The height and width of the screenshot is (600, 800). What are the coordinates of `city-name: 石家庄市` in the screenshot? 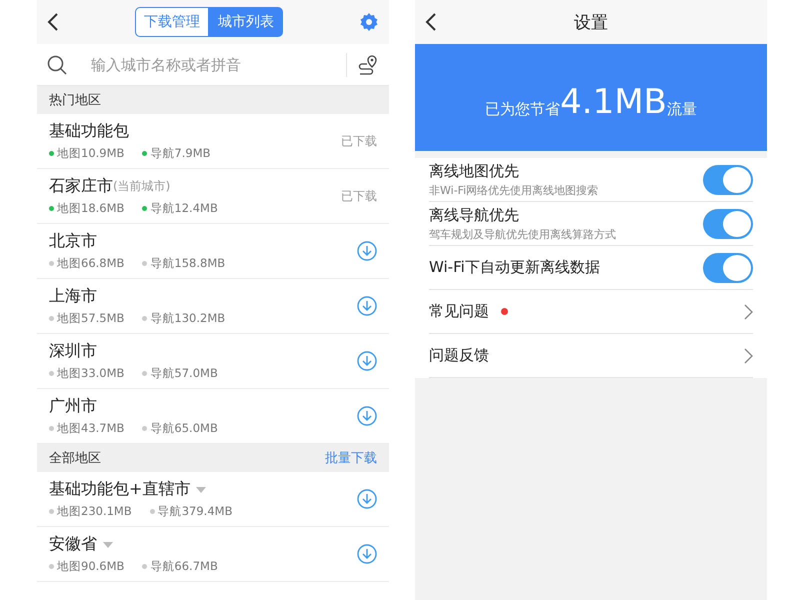 It's located at (81, 186).